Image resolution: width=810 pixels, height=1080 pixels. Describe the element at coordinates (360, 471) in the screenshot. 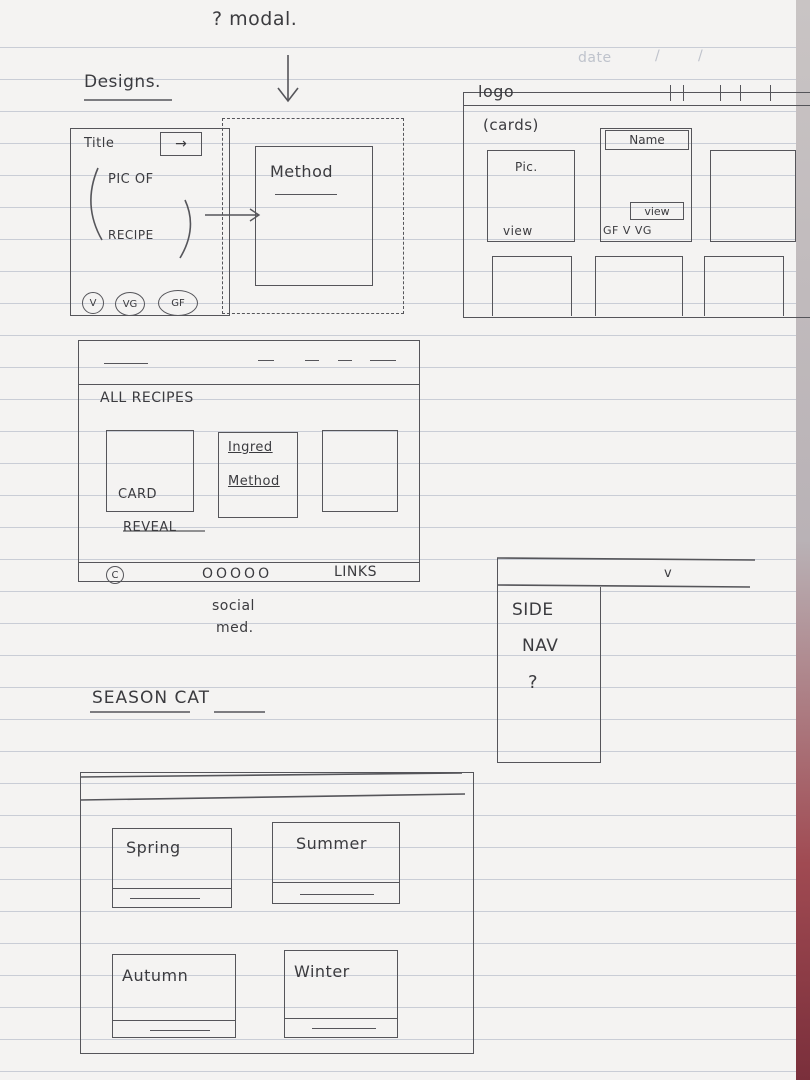

I see `recipe-card-empty` at that location.